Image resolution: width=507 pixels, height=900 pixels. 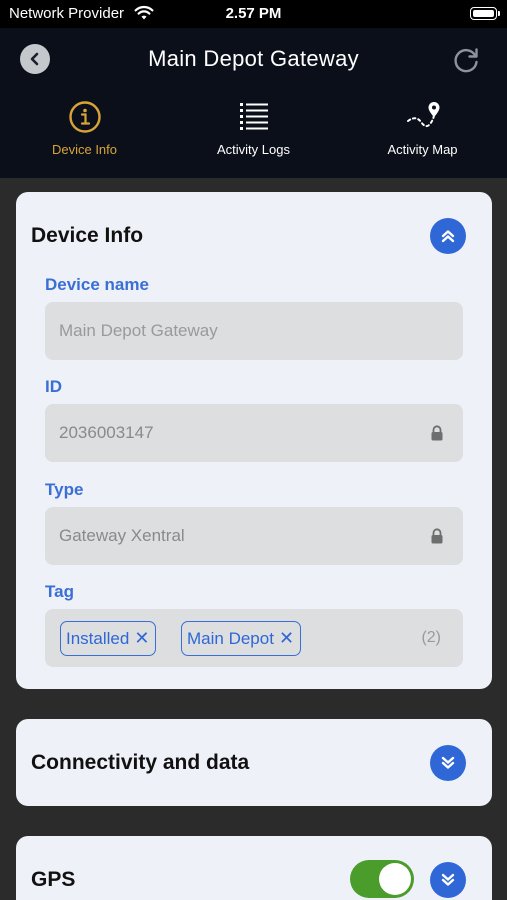 What do you see at coordinates (59, 591) in the screenshot?
I see `tag-label: Tag` at bounding box center [59, 591].